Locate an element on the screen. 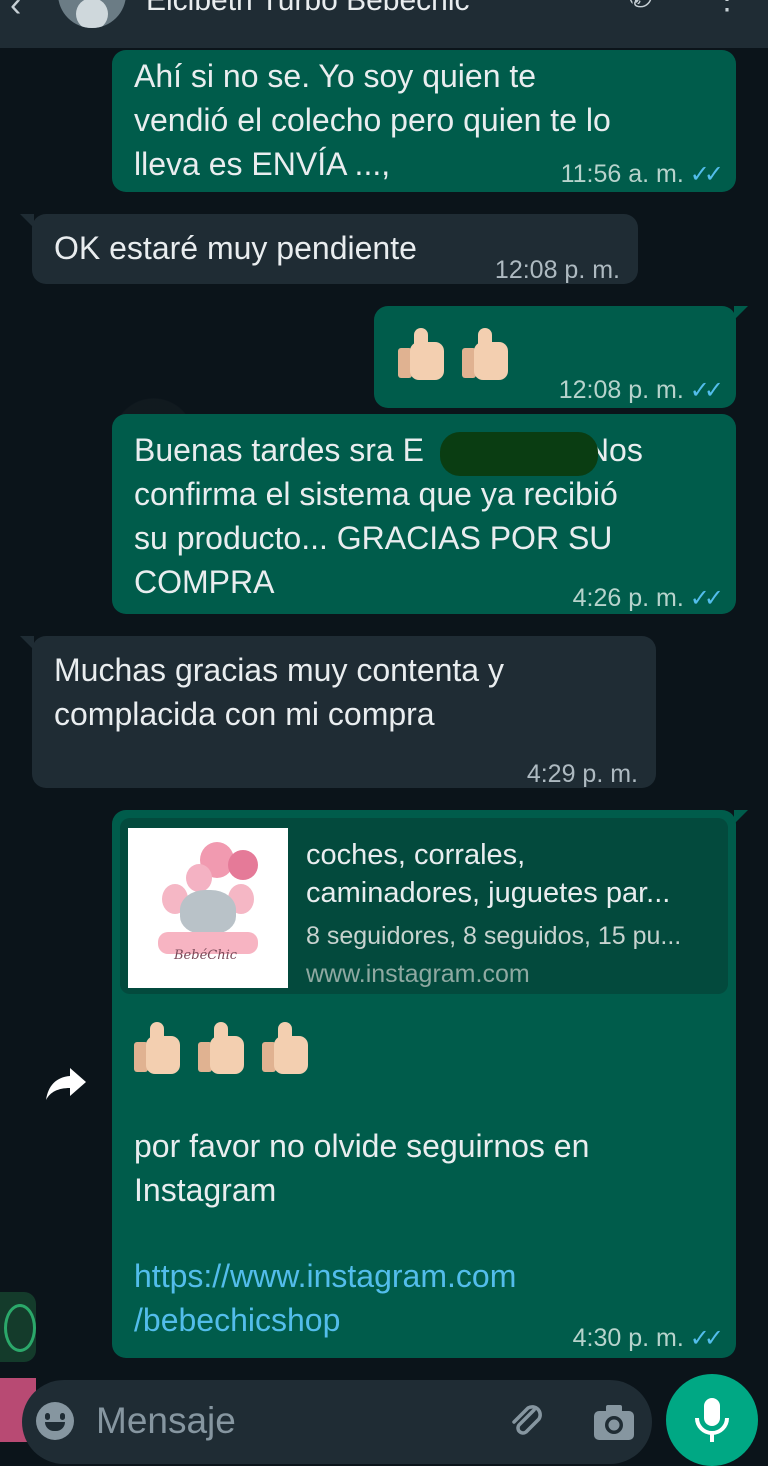  message-incoming: OK estaré muy pendiente 12:08 p. m. is located at coordinates (329, 249).